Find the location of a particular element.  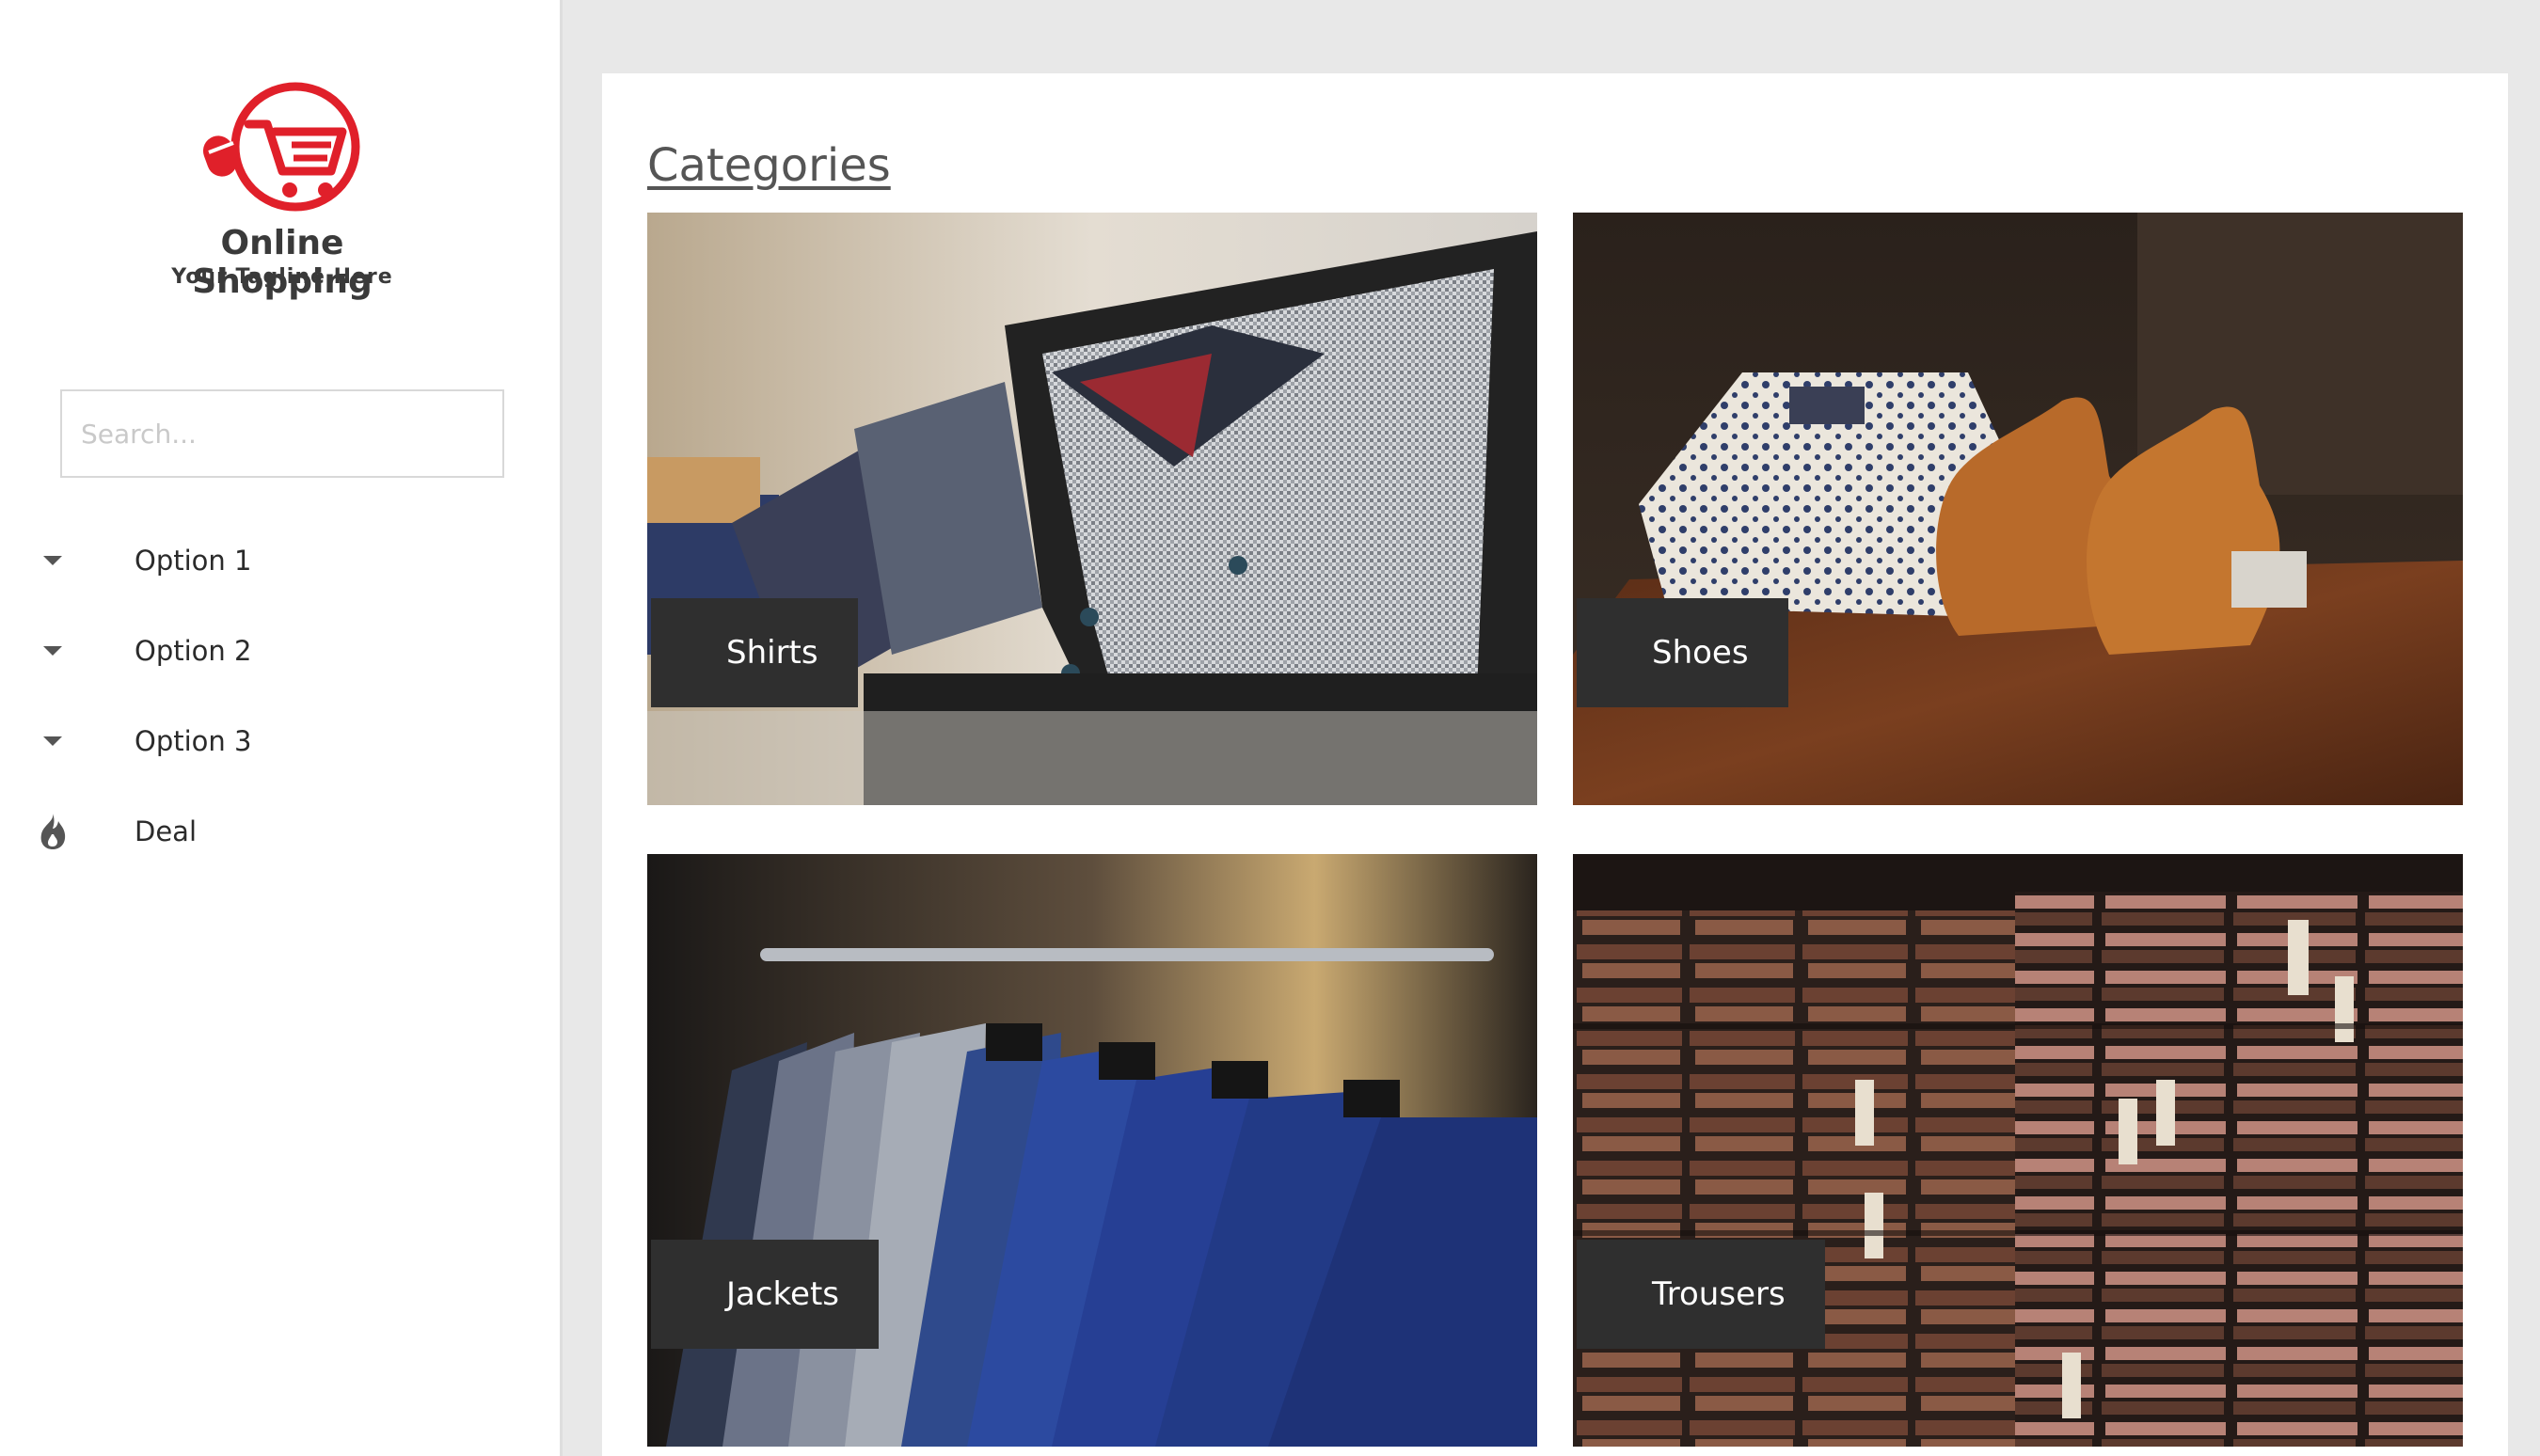

category-label: Jackets is located at coordinates (765, 1294).